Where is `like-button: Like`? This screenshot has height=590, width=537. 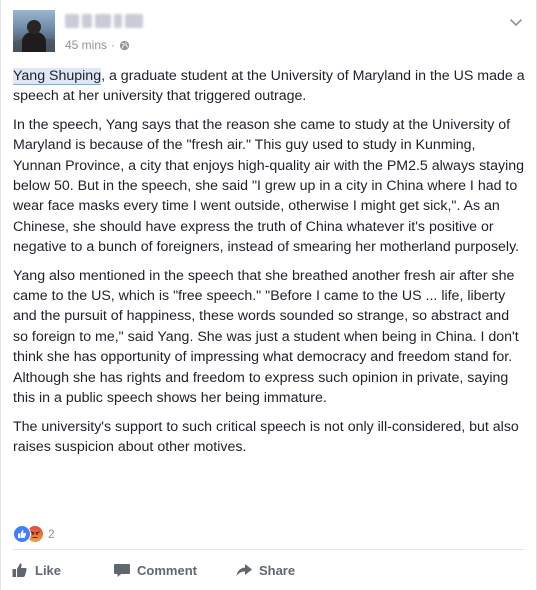
like-button: Like is located at coordinates (36, 570).